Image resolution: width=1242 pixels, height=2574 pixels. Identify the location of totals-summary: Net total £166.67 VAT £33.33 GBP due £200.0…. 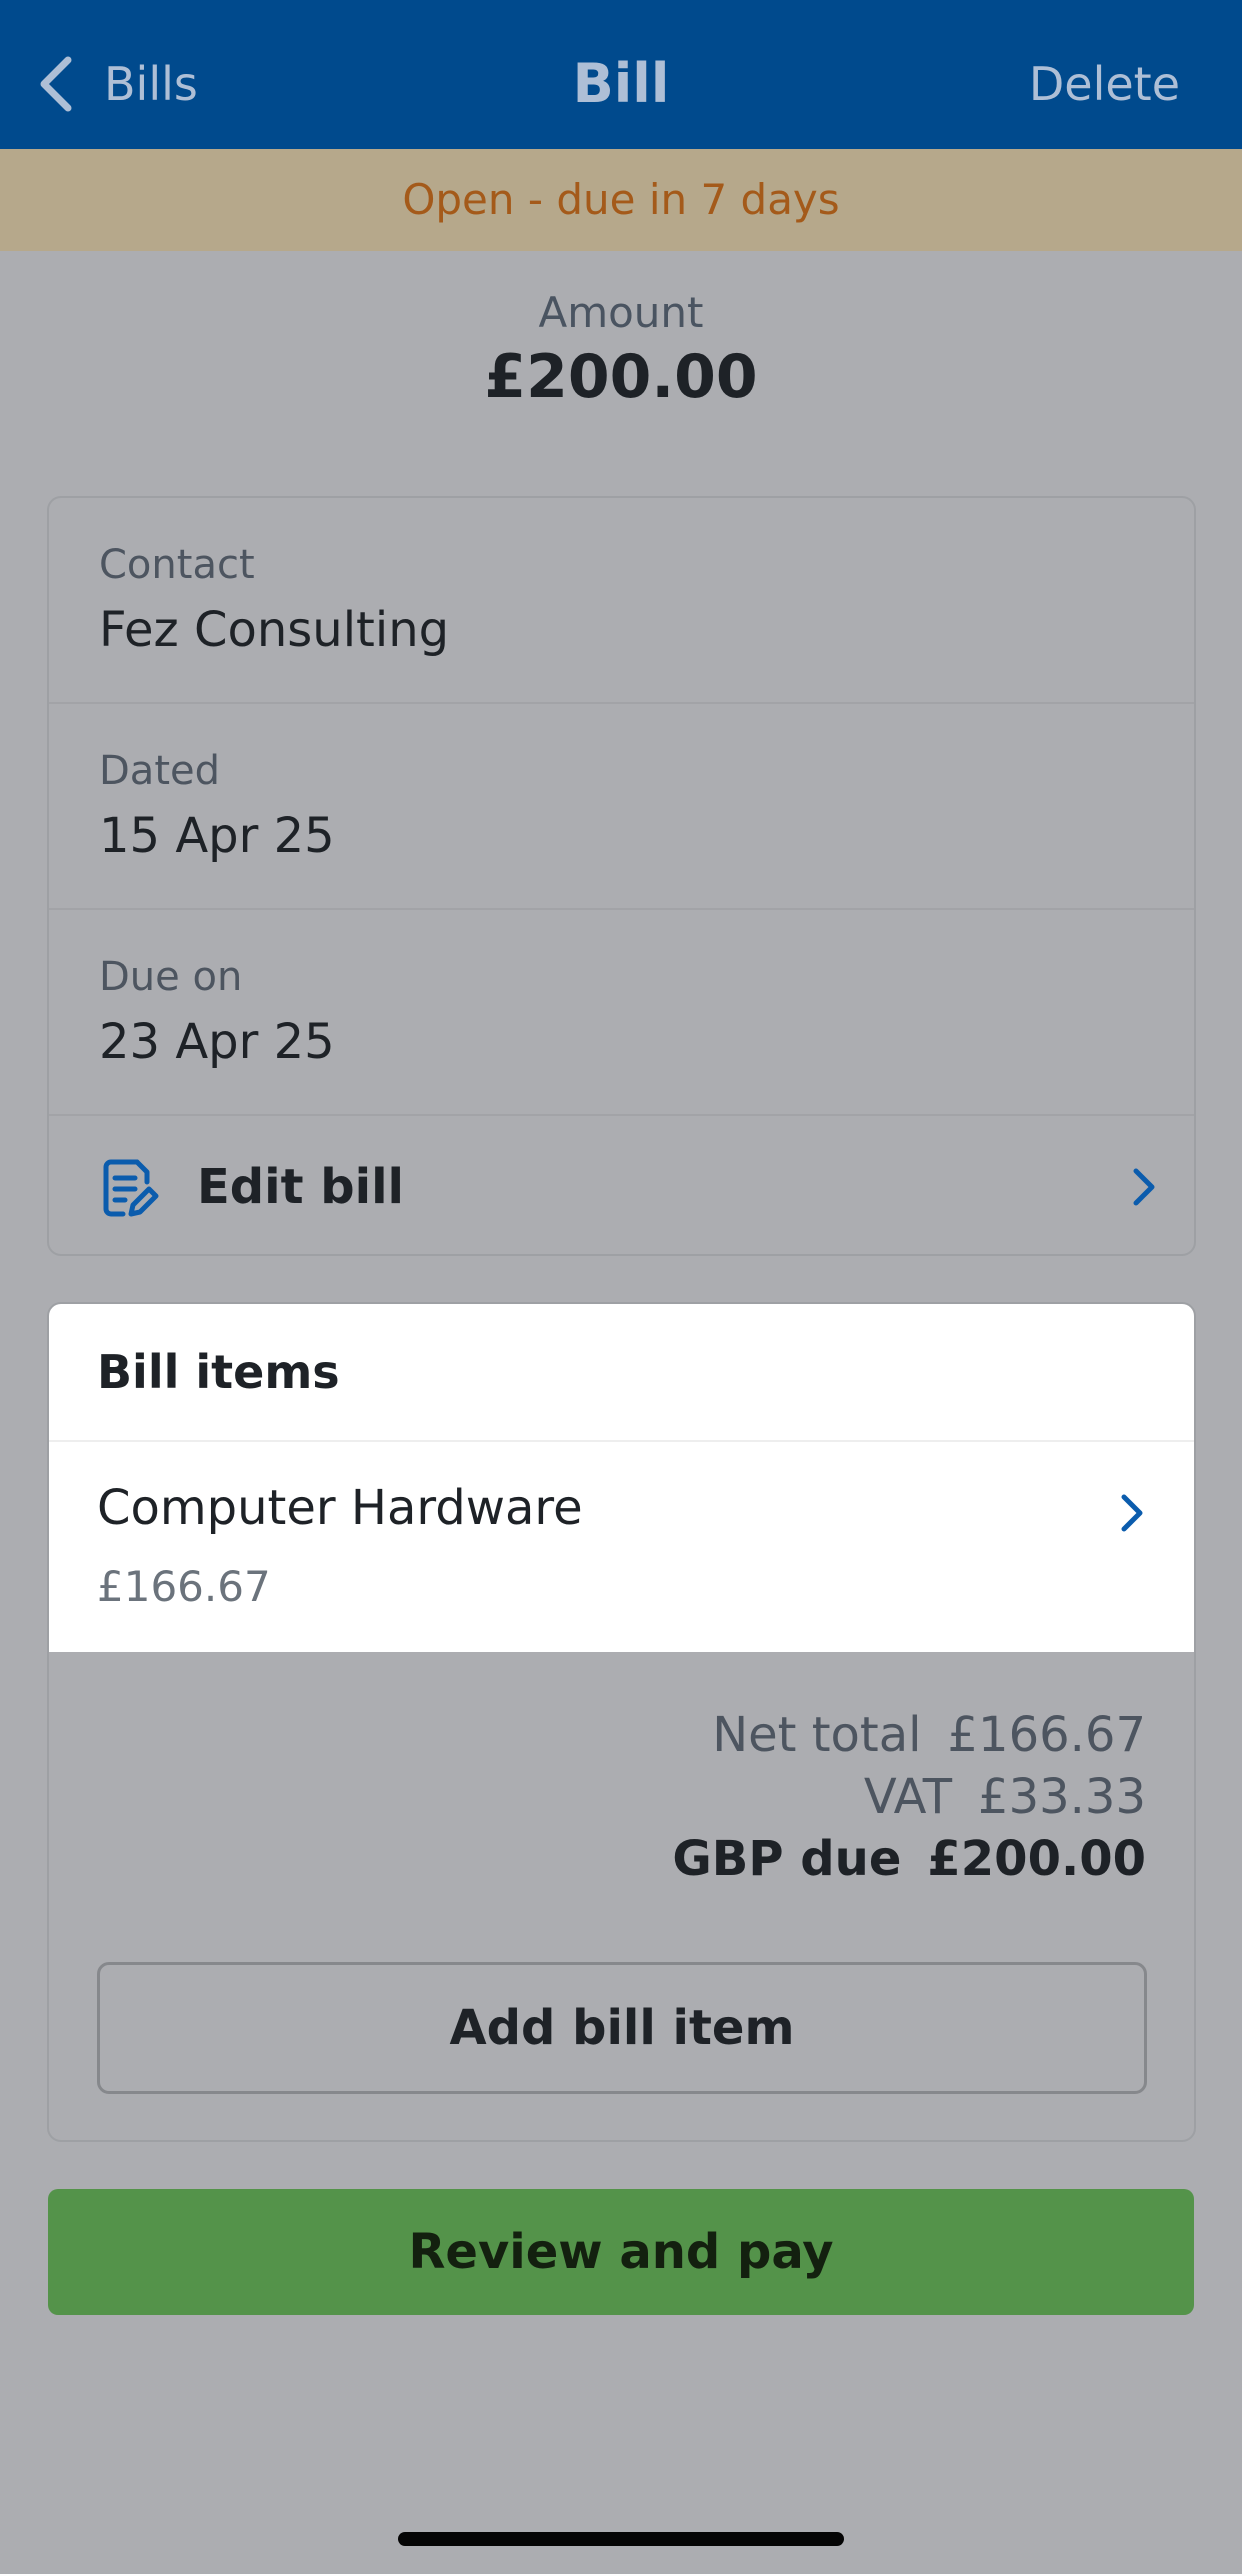
(909, 1797).